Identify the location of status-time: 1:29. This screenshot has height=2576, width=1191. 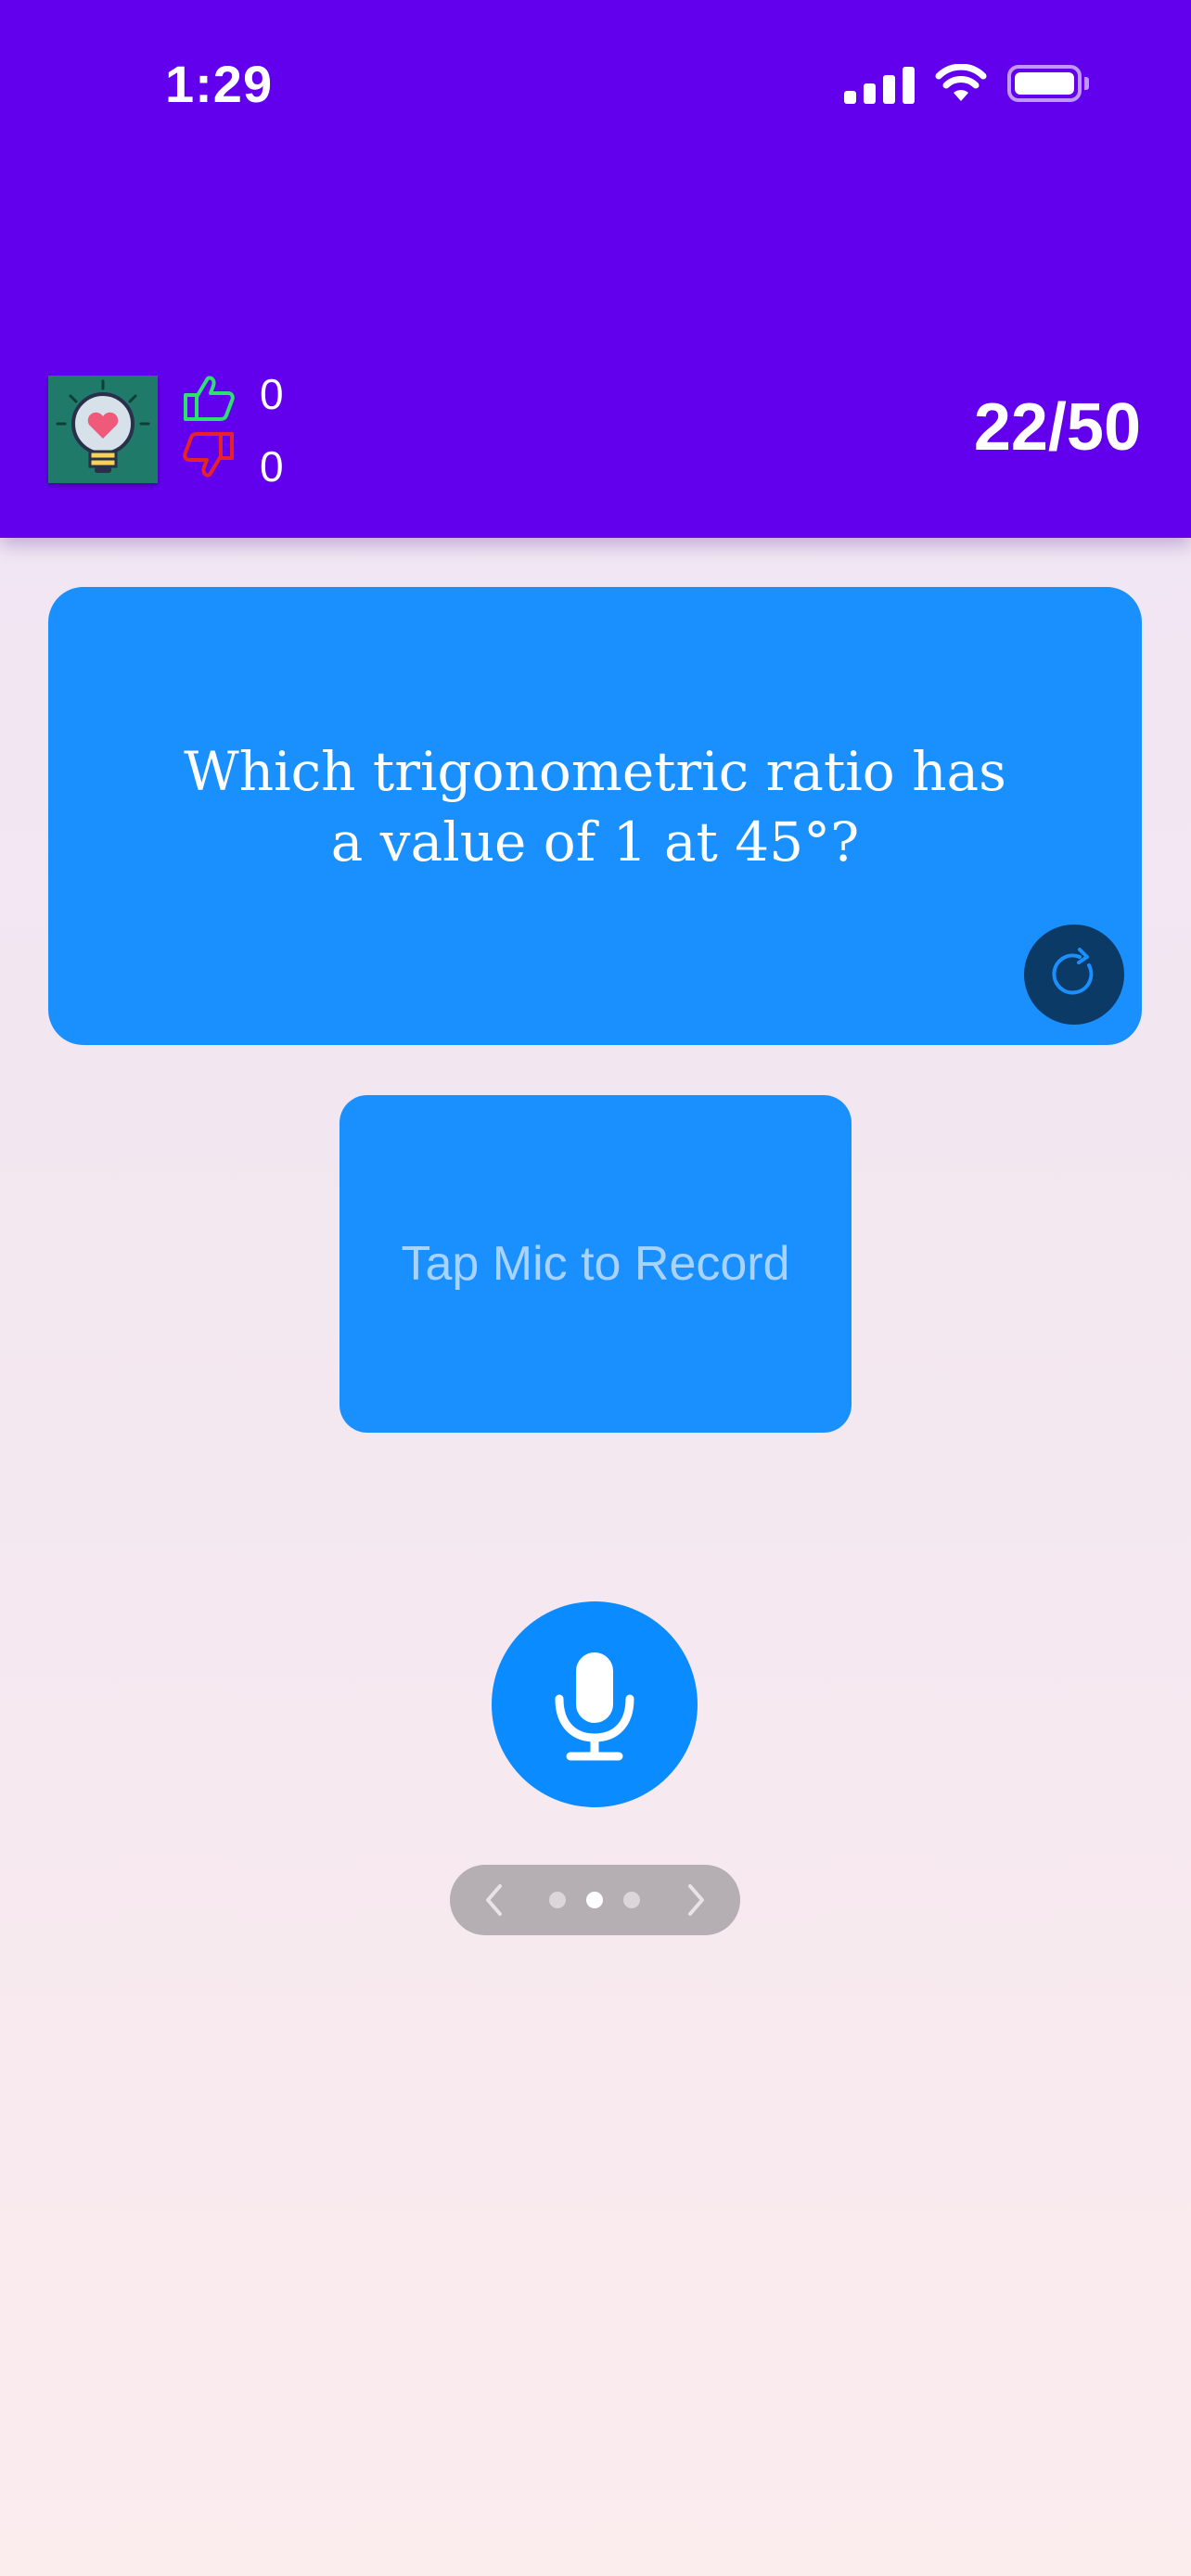
(219, 84).